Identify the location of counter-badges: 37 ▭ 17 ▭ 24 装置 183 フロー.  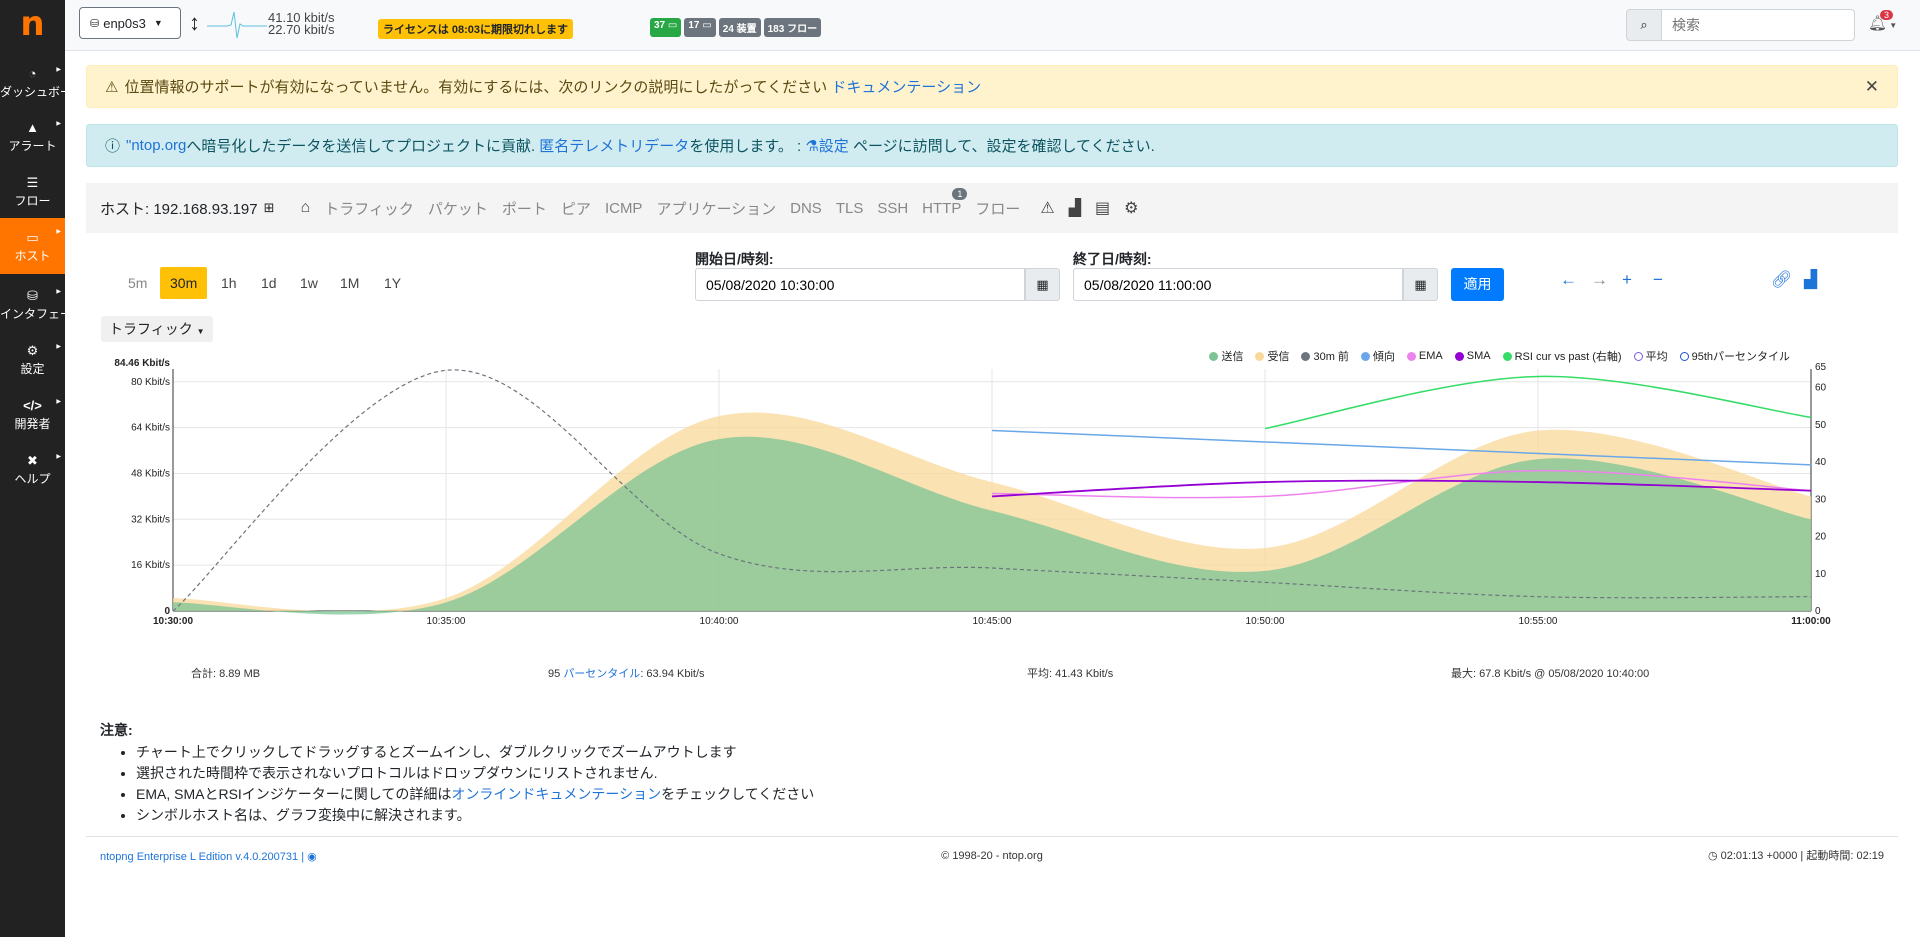
(736, 27).